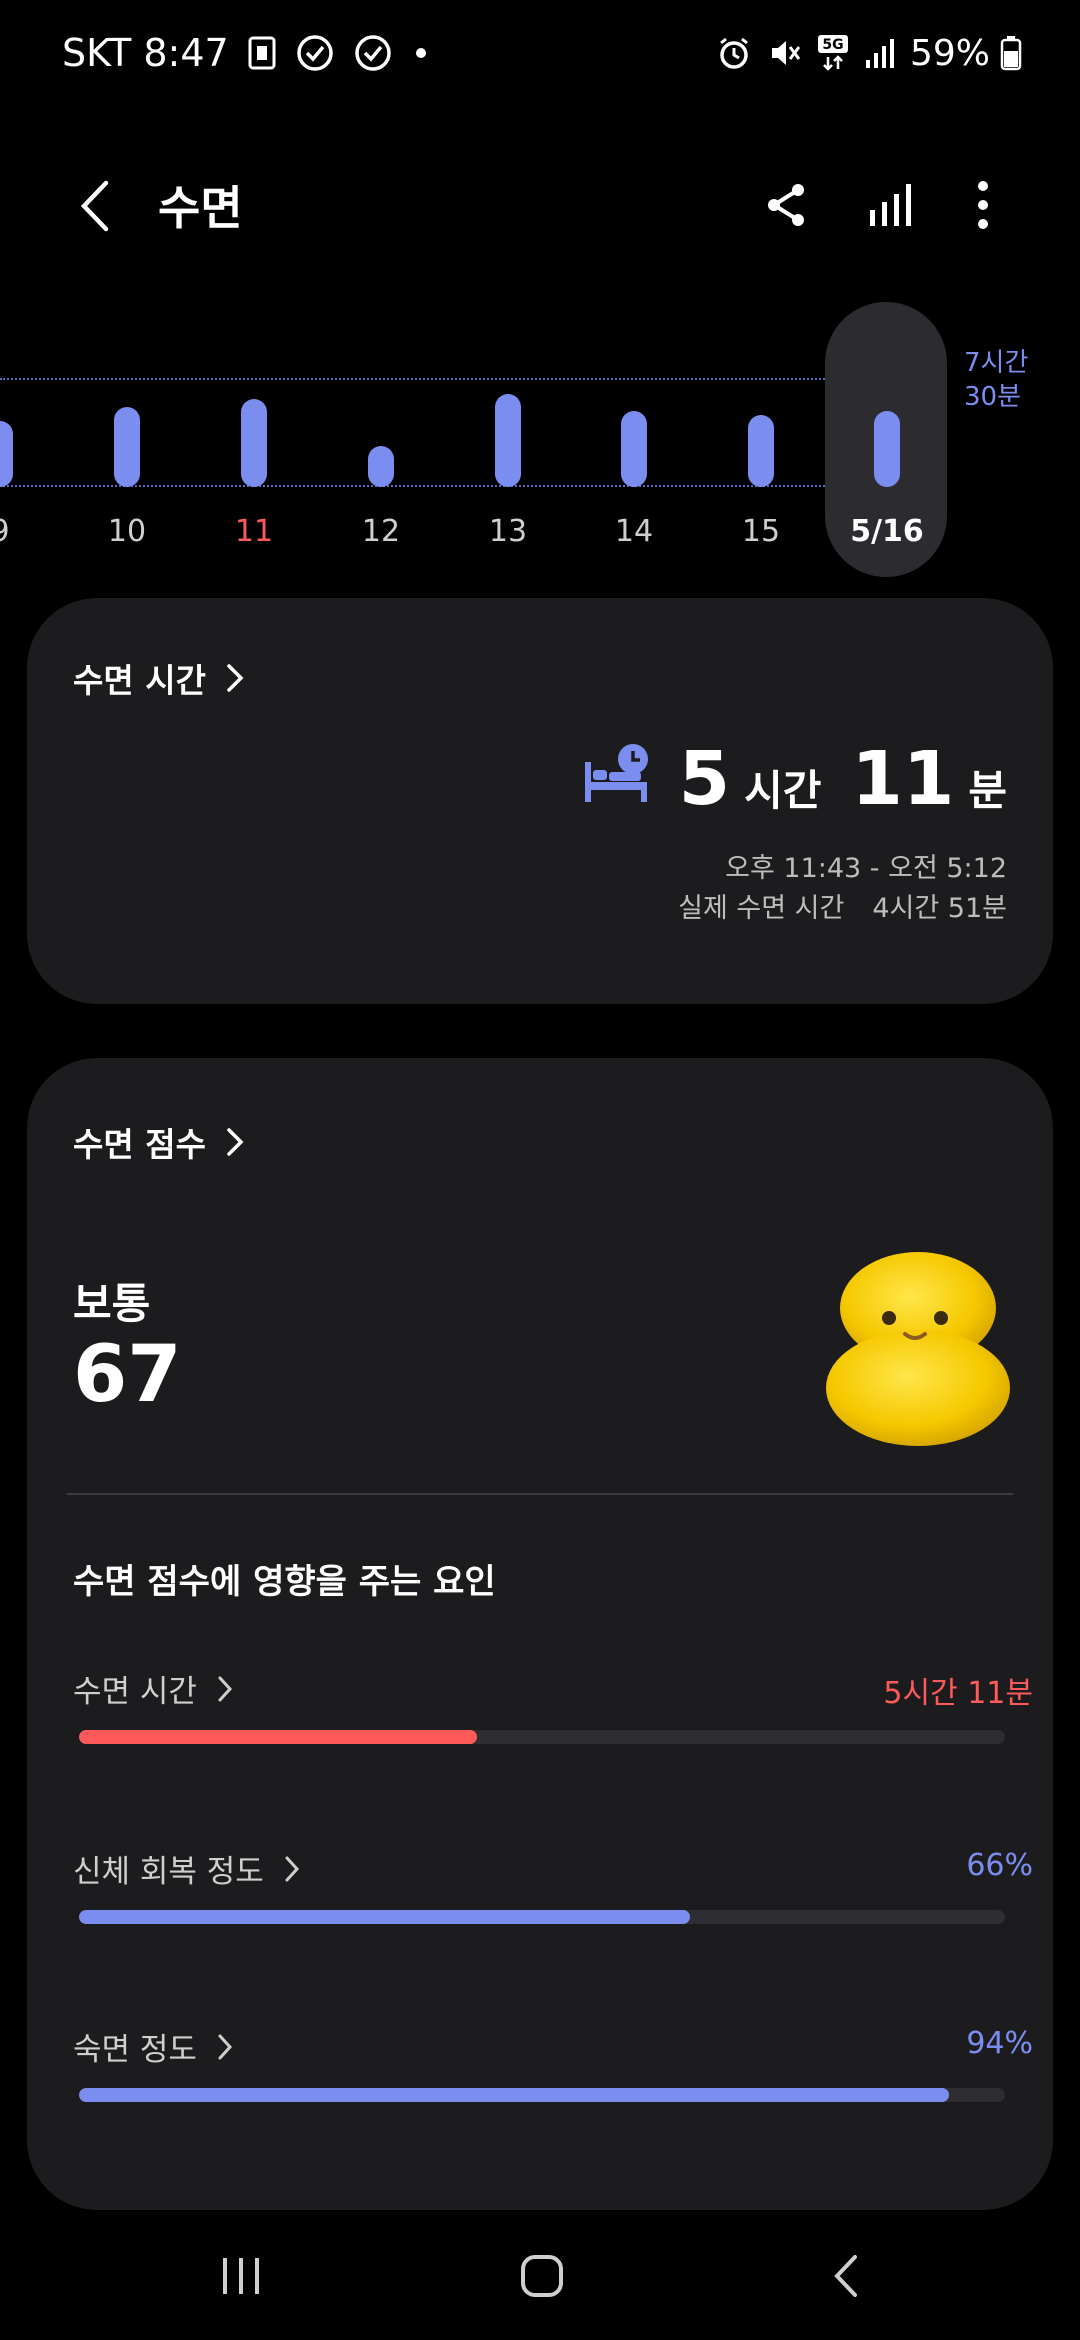 The image size is (1080, 2340). I want to click on home-icon, so click(542, 2276).